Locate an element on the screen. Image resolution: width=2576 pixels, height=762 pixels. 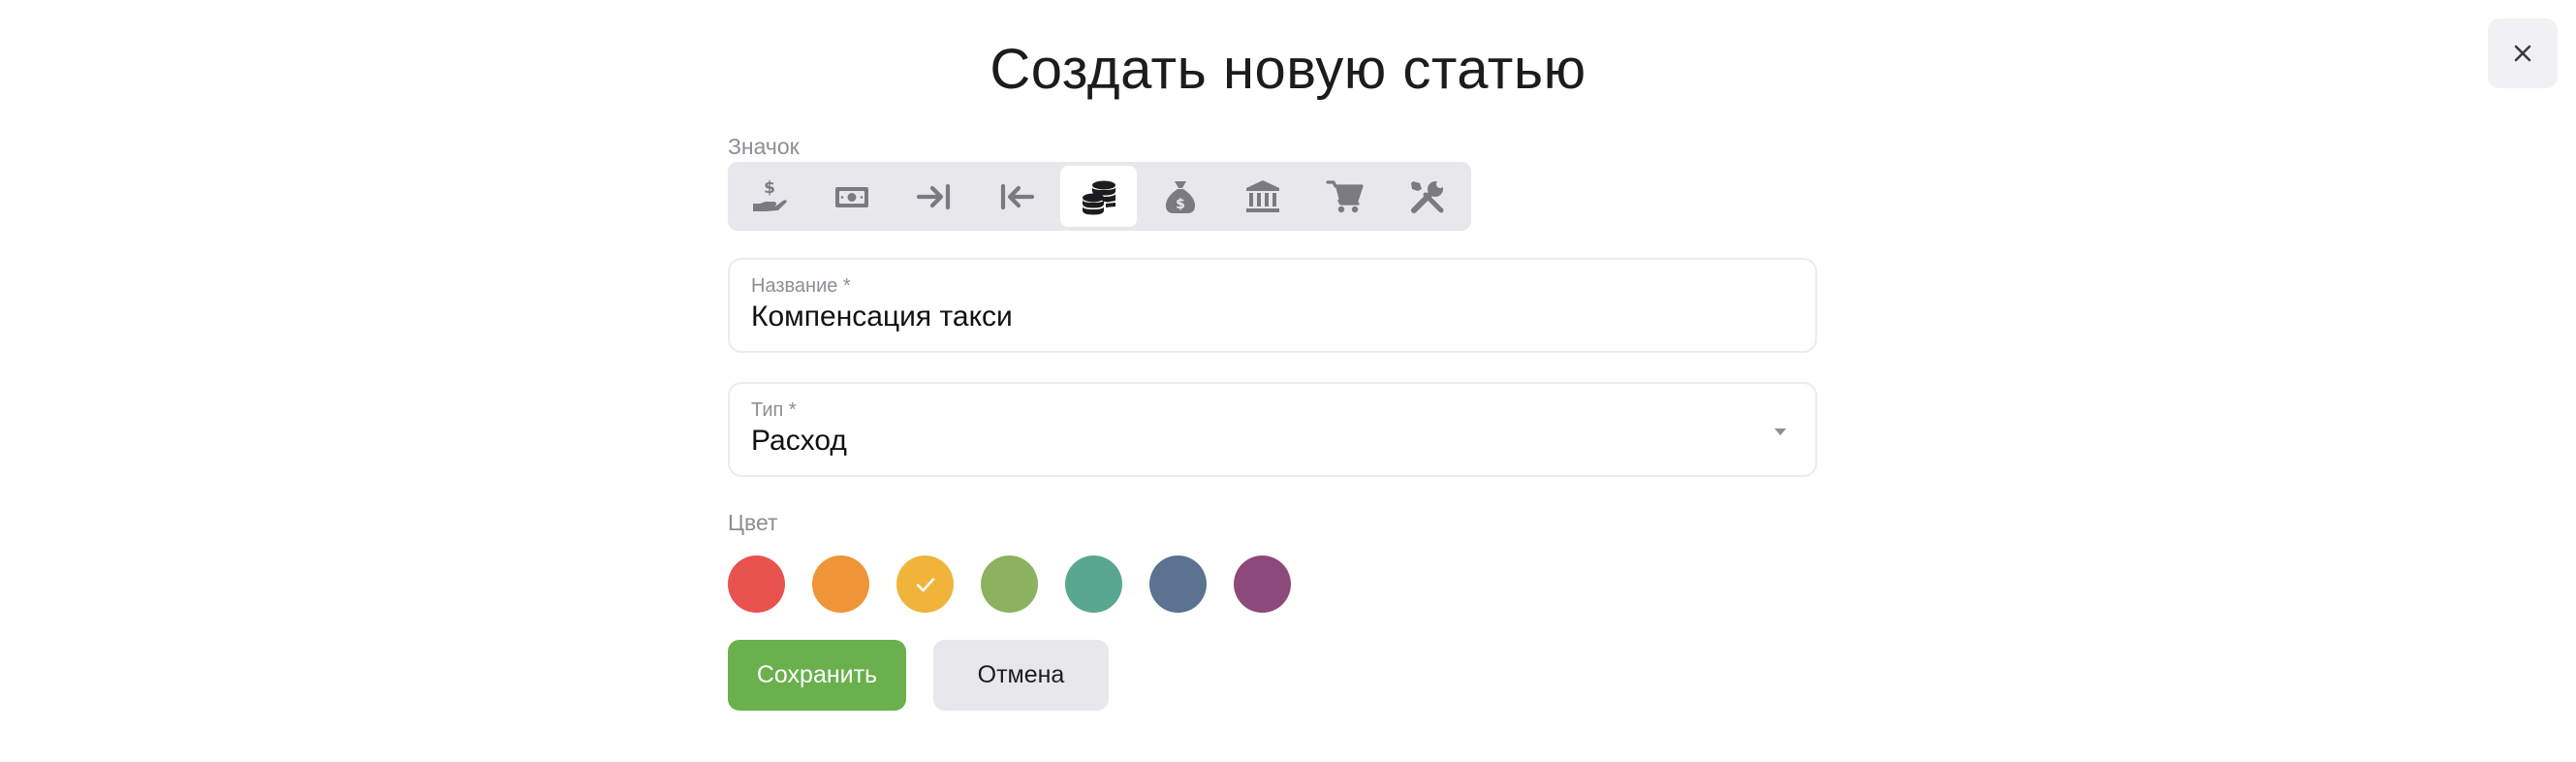
icon-option-expense-arrow is located at coordinates (1016, 196).